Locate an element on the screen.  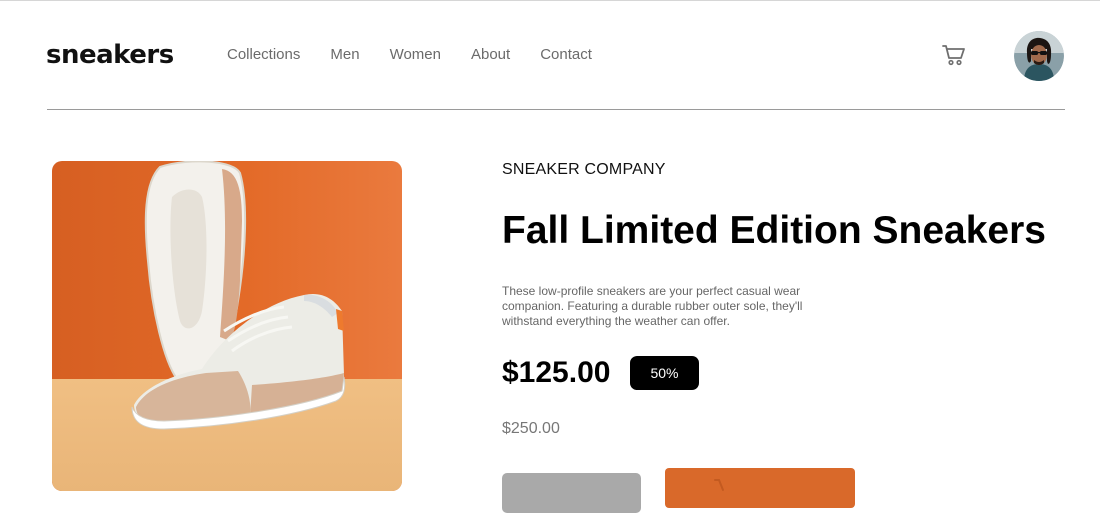
add-to-cart-button is located at coordinates (760, 488).